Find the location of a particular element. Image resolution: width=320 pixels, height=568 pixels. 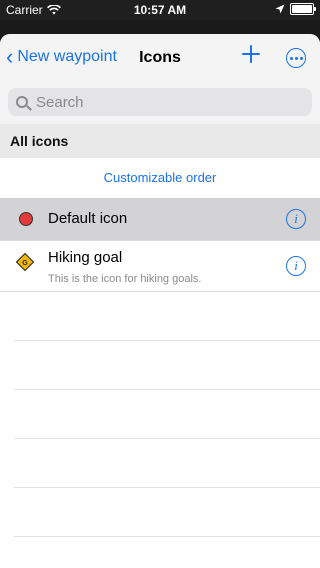

svg-text: G is located at coordinates (25, 263).